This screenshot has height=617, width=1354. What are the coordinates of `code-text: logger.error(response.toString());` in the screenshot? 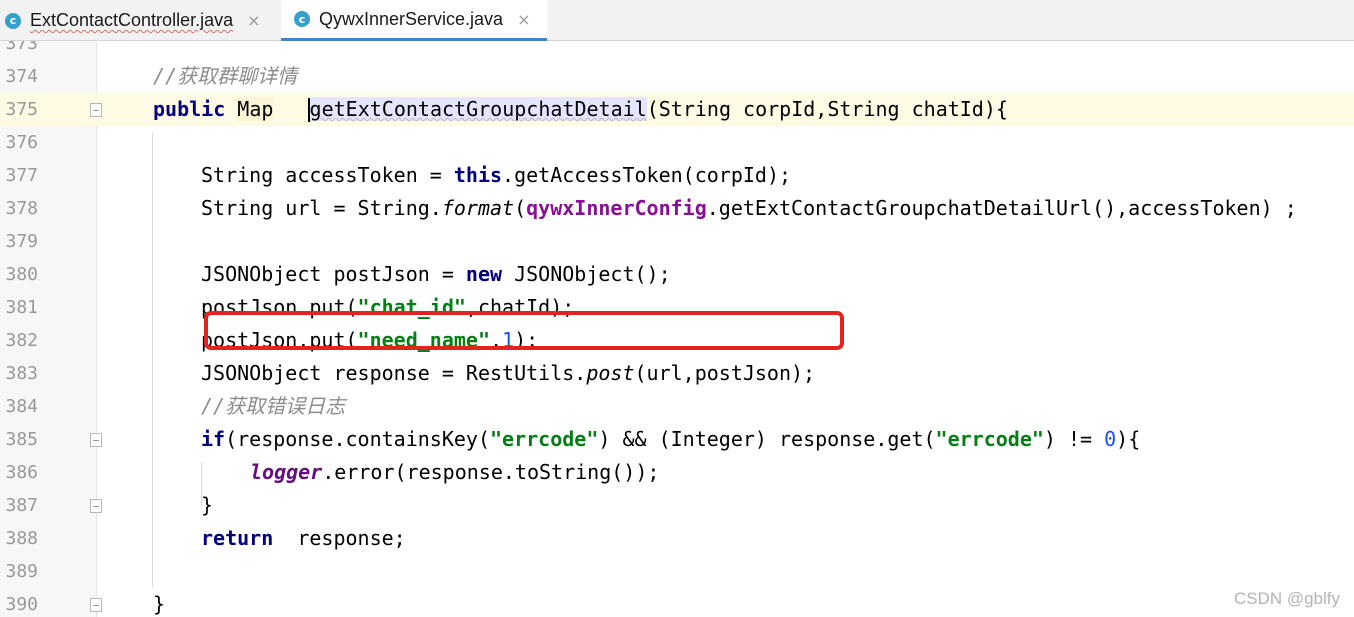 It's located at (454, 472).